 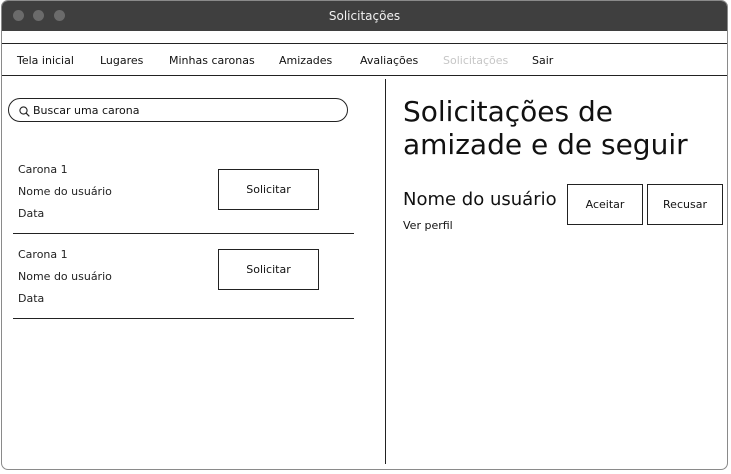 I want to click on panel-divider, so click(x=385, y=271).